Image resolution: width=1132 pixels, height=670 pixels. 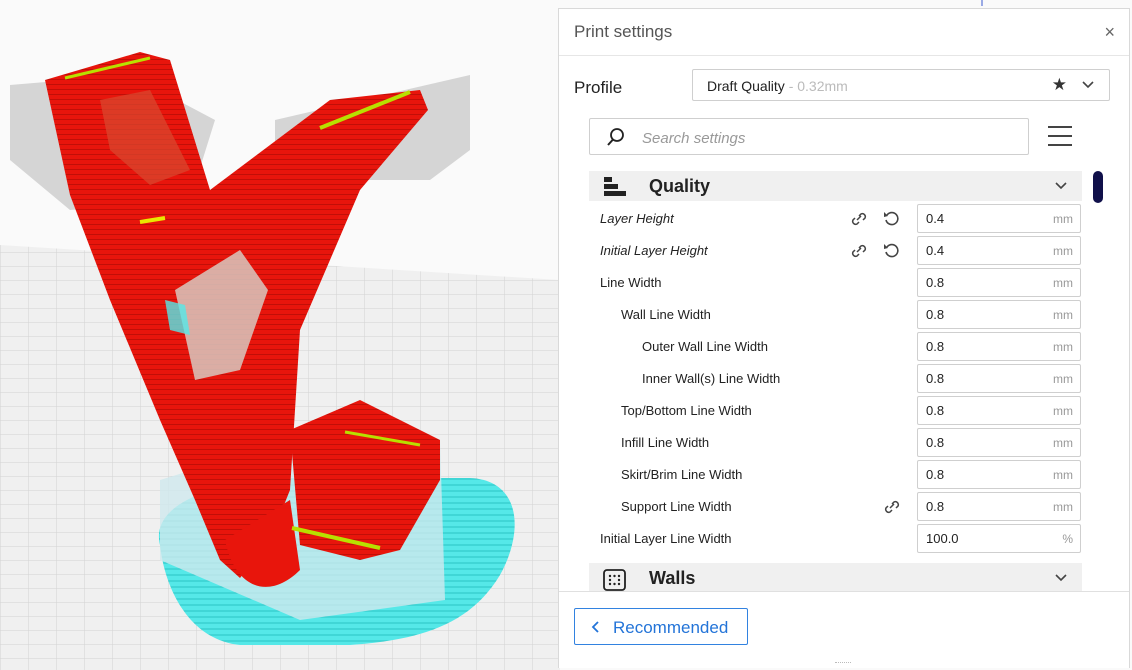 What do you see at coordinates (666, 538) in the screenshot?
I see `setting-label: Initial Layer Line Width` at bounding box center [666, 538].